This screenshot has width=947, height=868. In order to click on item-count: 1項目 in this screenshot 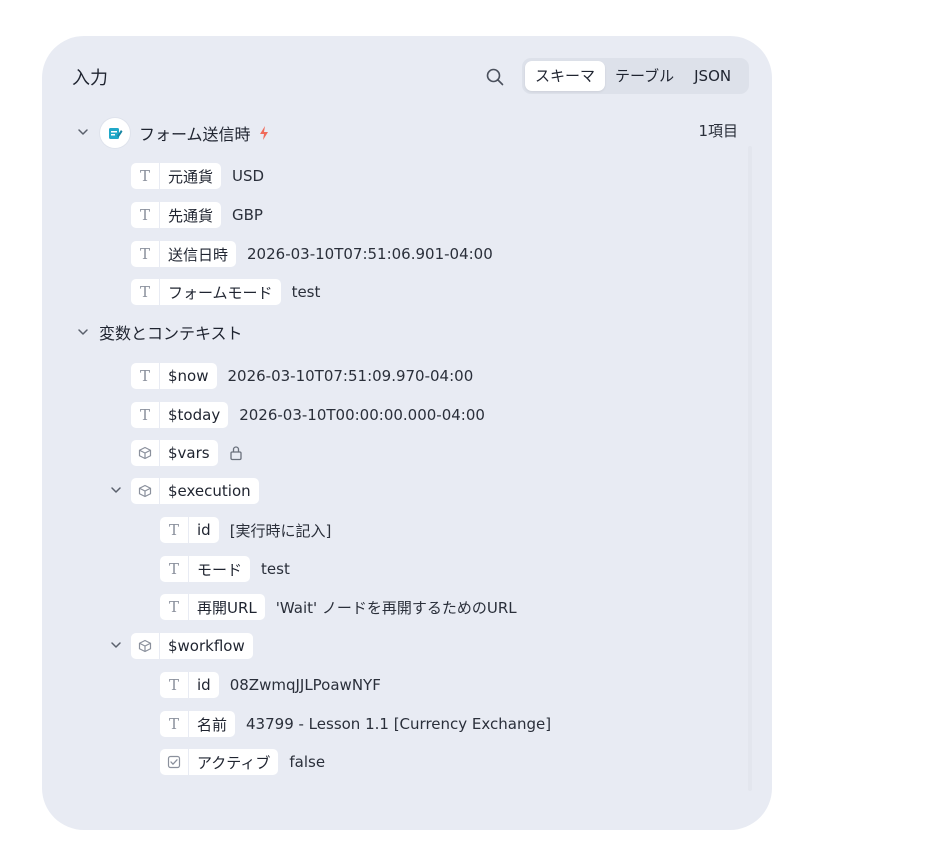, I will do `click(718, 131)`.